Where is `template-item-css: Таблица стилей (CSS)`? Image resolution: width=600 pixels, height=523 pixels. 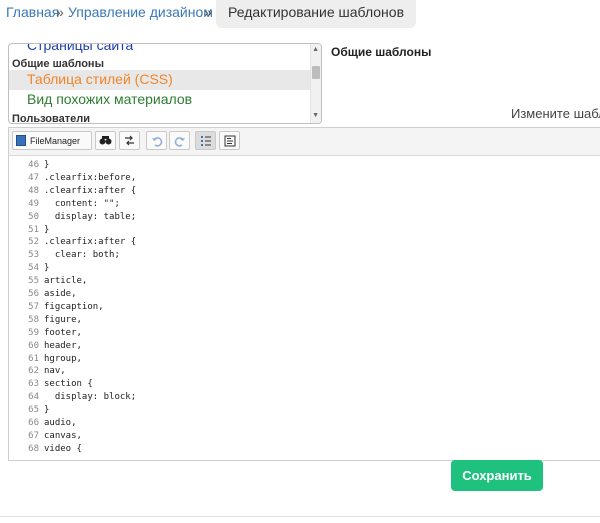
template-item-css: Таблица стилей (CSS) is located at coordinates (160, 80).